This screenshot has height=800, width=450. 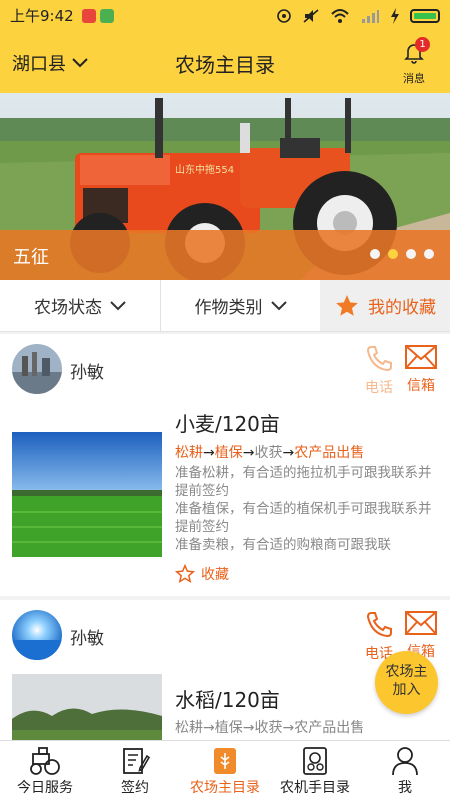 I want to click on crop-type-filter: 作物类别, so click(x=240, y=305).